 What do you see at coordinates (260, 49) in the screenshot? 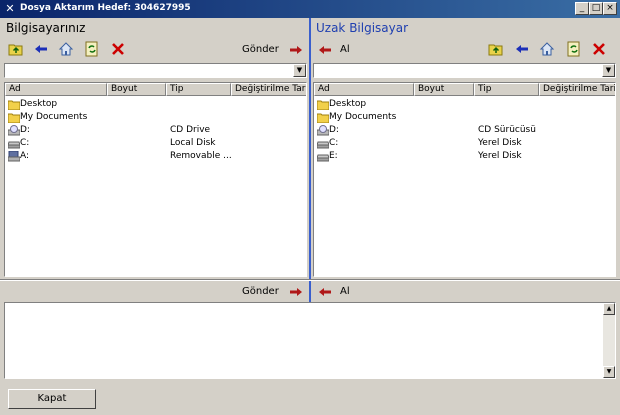
I see `local-send-label: Gönder` at bounding box center [260, 49].